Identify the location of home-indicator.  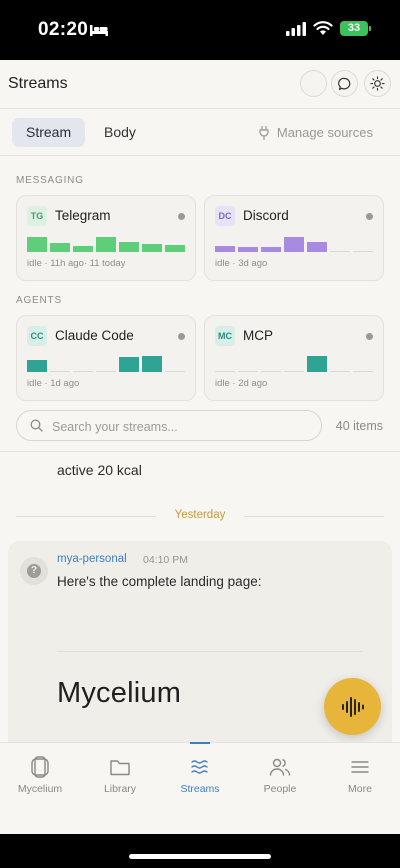
(200, 856).